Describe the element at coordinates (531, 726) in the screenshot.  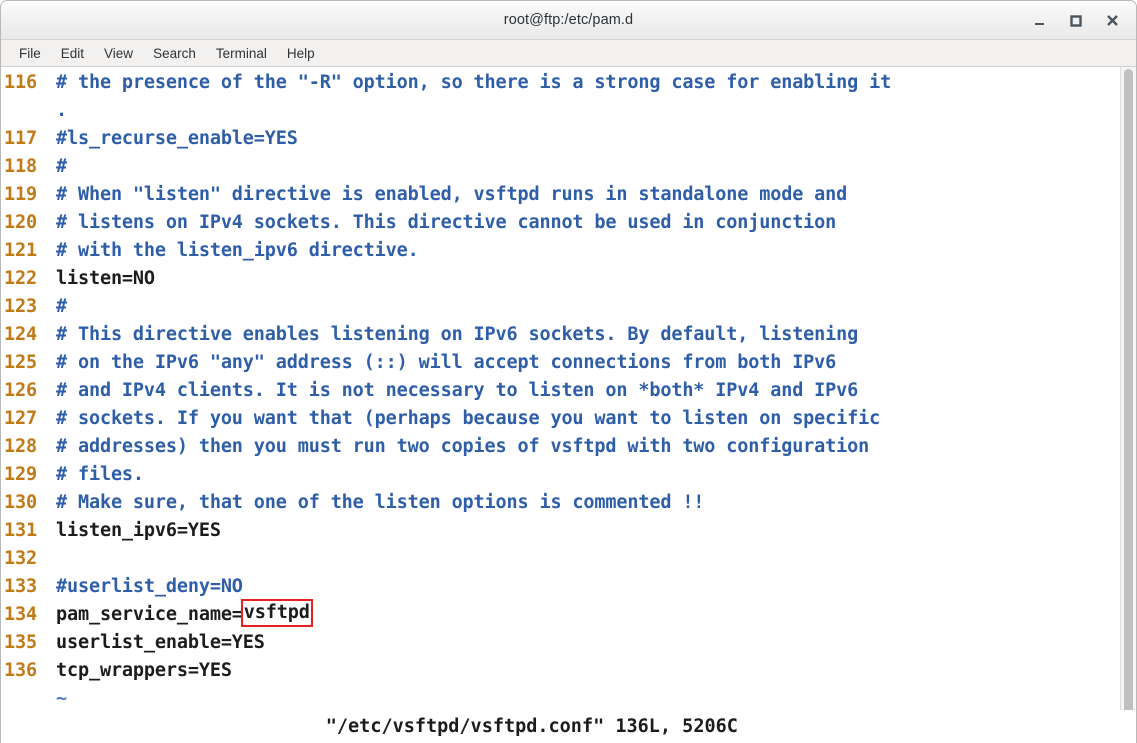
I see `status-file-info: "/etc/vsftpd/vsftpd.conf" 136L, 5206C` at that location.